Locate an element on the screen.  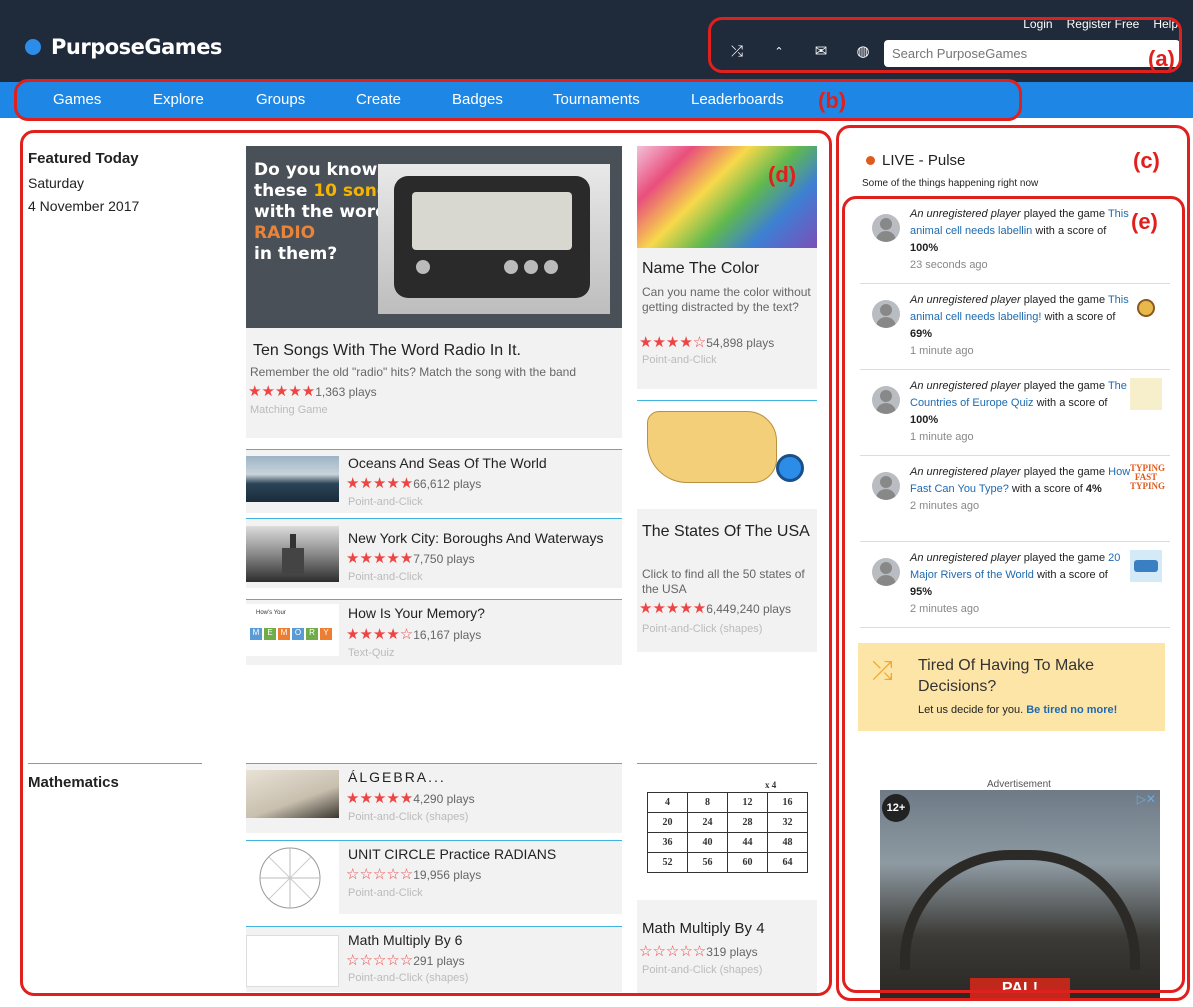
login-link: Login is located at coordinates (1037, 24).